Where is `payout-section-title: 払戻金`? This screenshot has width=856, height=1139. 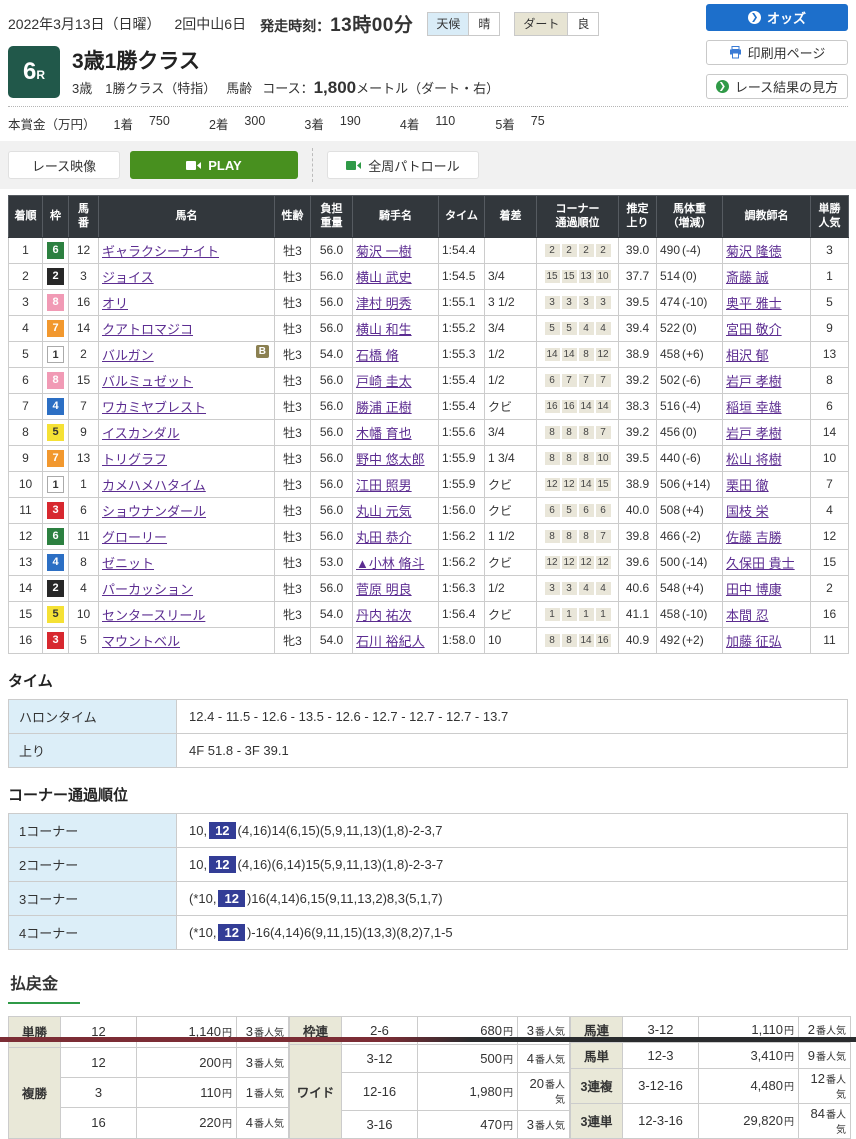
payout-section-title: 払戻金 is located at coordinates (44, 987).